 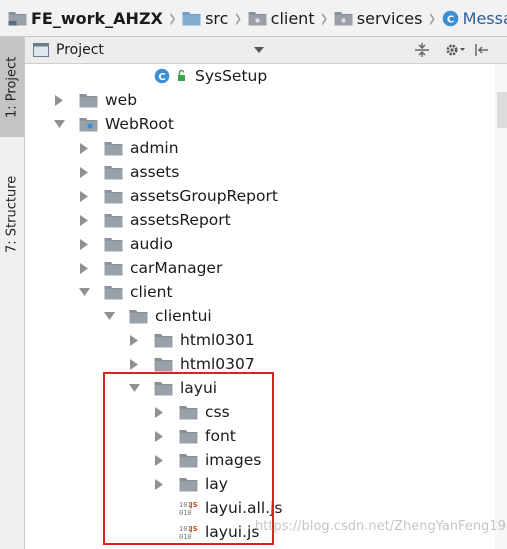 I want to click on breadcrumb-item: client, so click(x=281, y=18).